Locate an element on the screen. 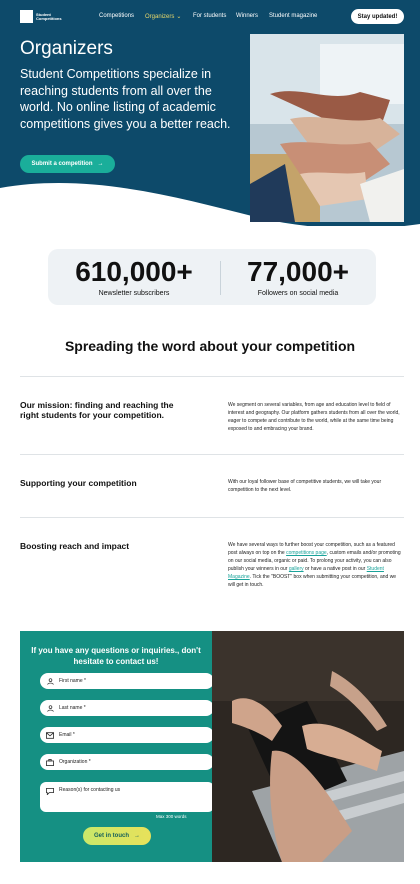 The height and width of the screenshot is (884, 420). organization-placeholder: Organization * is located at coordinates (75, 762).